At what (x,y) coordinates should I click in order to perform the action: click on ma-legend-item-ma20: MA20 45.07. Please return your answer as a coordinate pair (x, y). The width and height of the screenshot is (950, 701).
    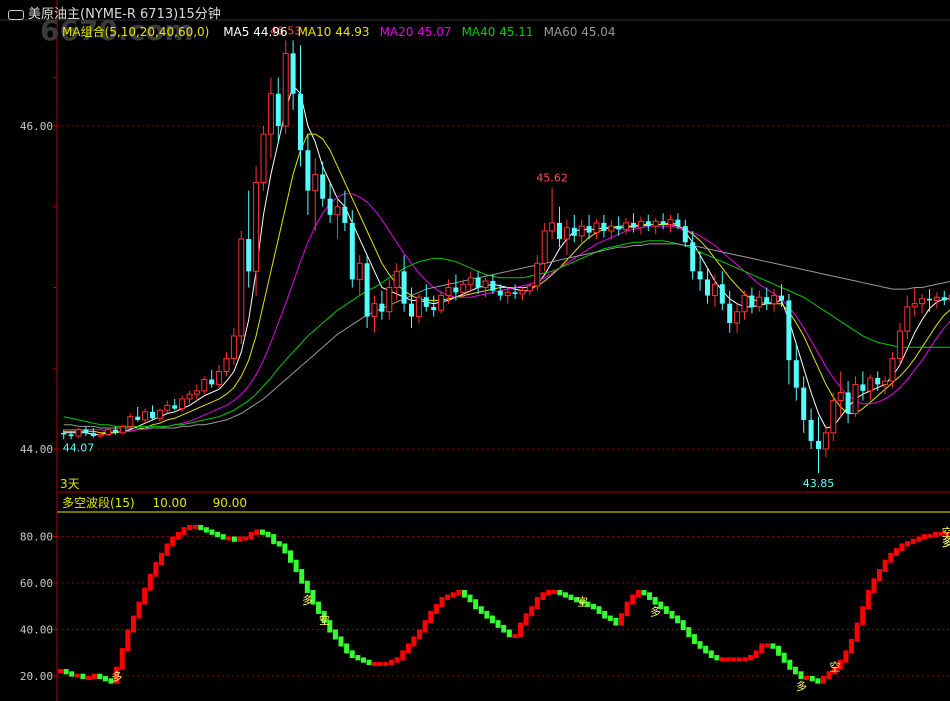
    Looking at the image, I should click on (416, 32).